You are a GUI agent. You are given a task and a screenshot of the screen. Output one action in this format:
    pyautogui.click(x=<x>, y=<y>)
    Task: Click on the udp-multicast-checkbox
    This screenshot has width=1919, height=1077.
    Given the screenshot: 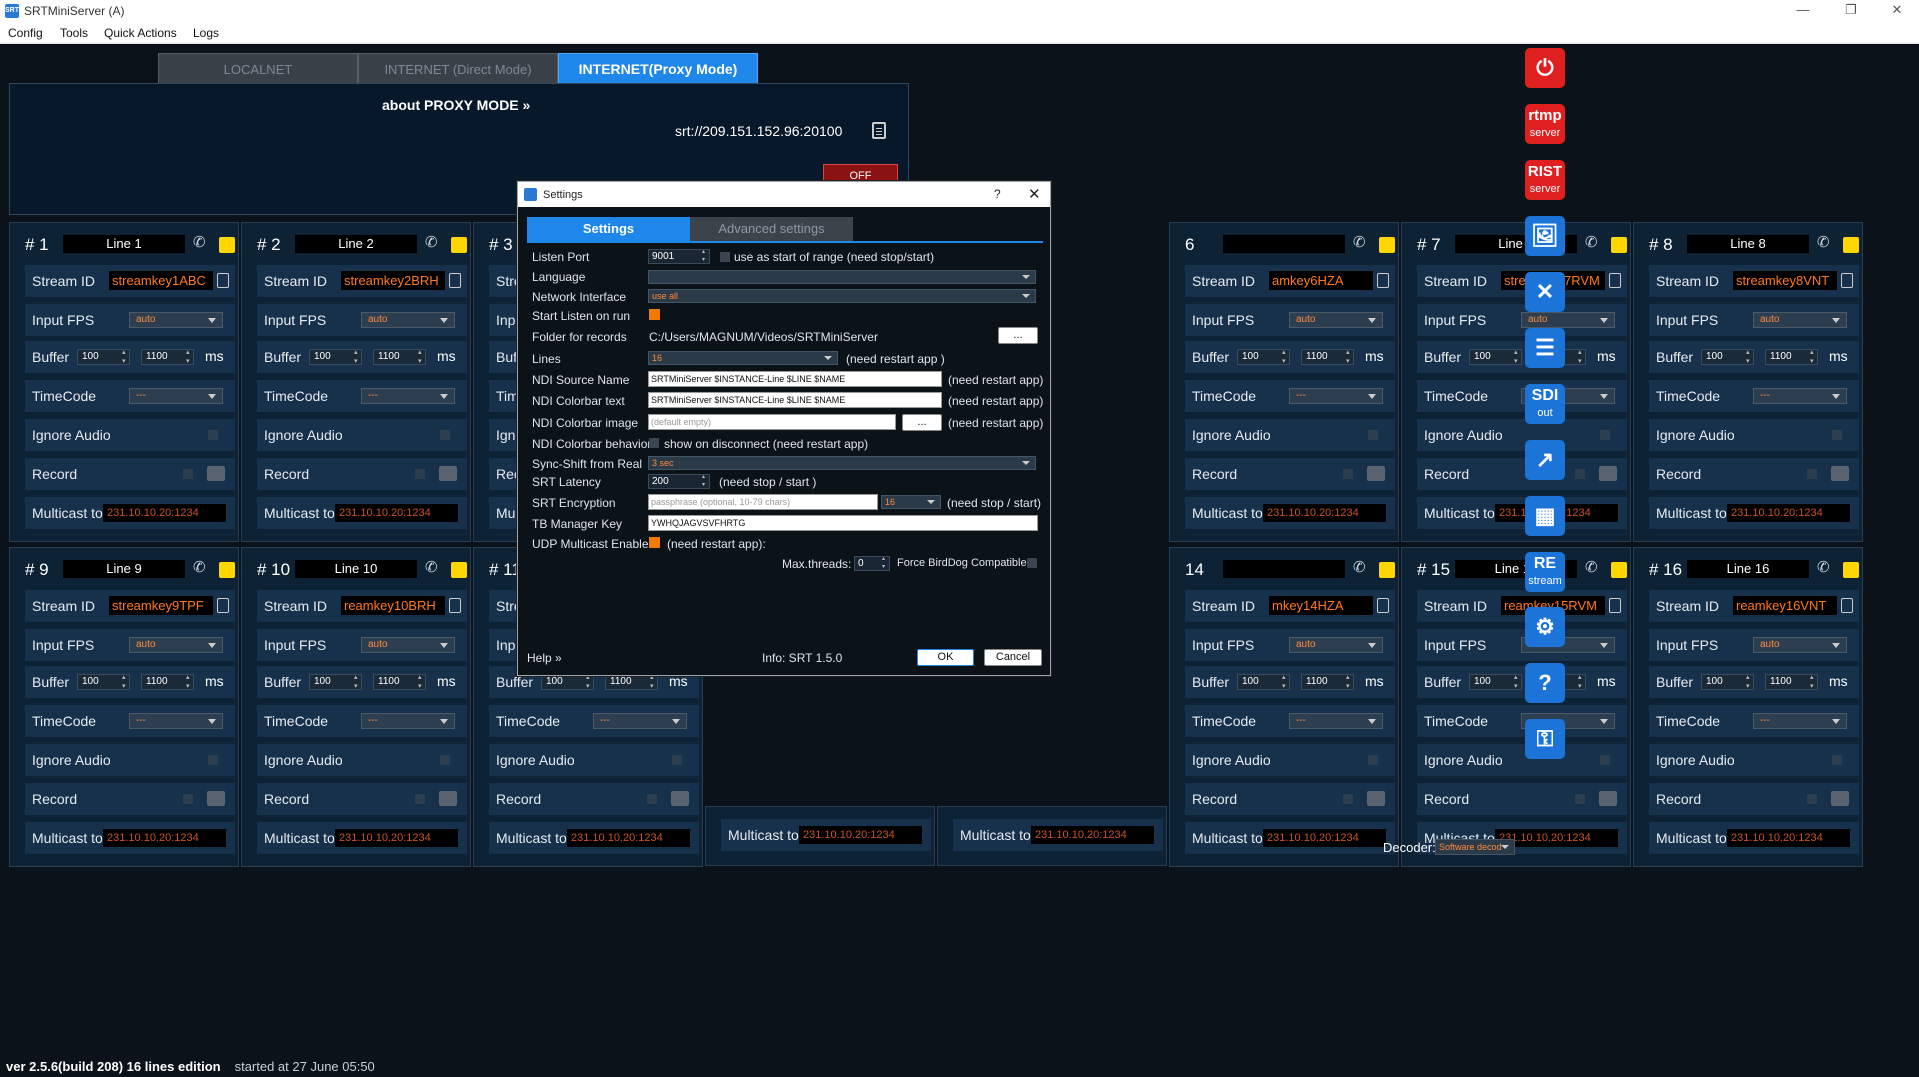 What is the action you would take?
    pyautogui.click(x=654, y=542)
    